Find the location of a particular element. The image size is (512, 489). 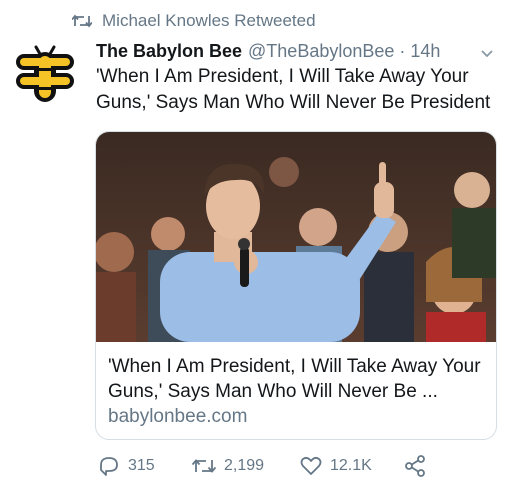

like-button: 12.1K is located at coordinates (336, 466).